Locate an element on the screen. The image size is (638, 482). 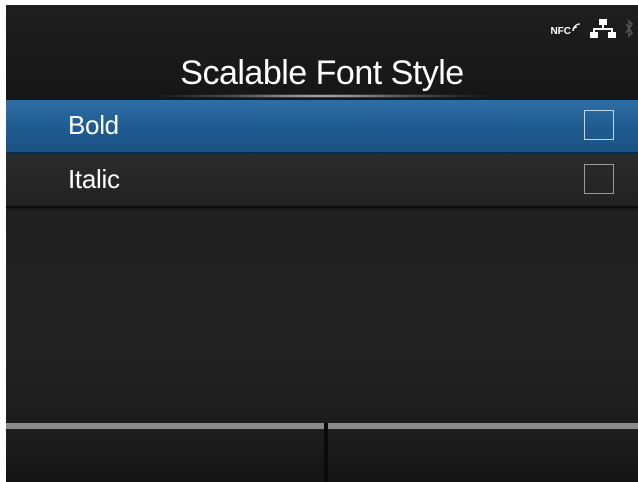
status-icons: NFC is located at coordinates (592, 31).